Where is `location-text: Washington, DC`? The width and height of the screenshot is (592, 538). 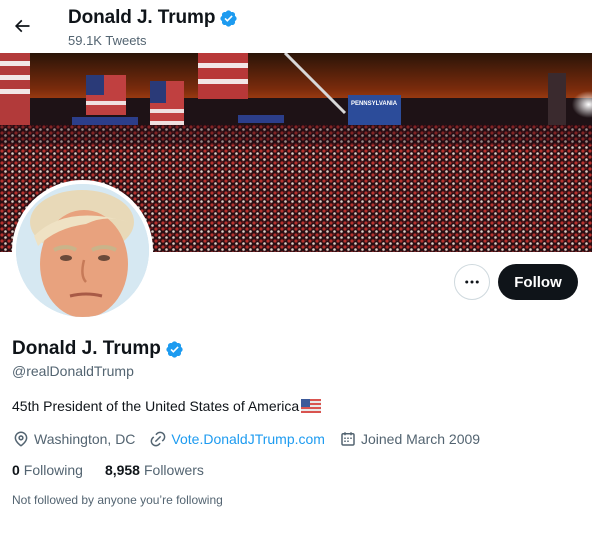 location-text: Washington, DC is located at coordinates (85, 439).